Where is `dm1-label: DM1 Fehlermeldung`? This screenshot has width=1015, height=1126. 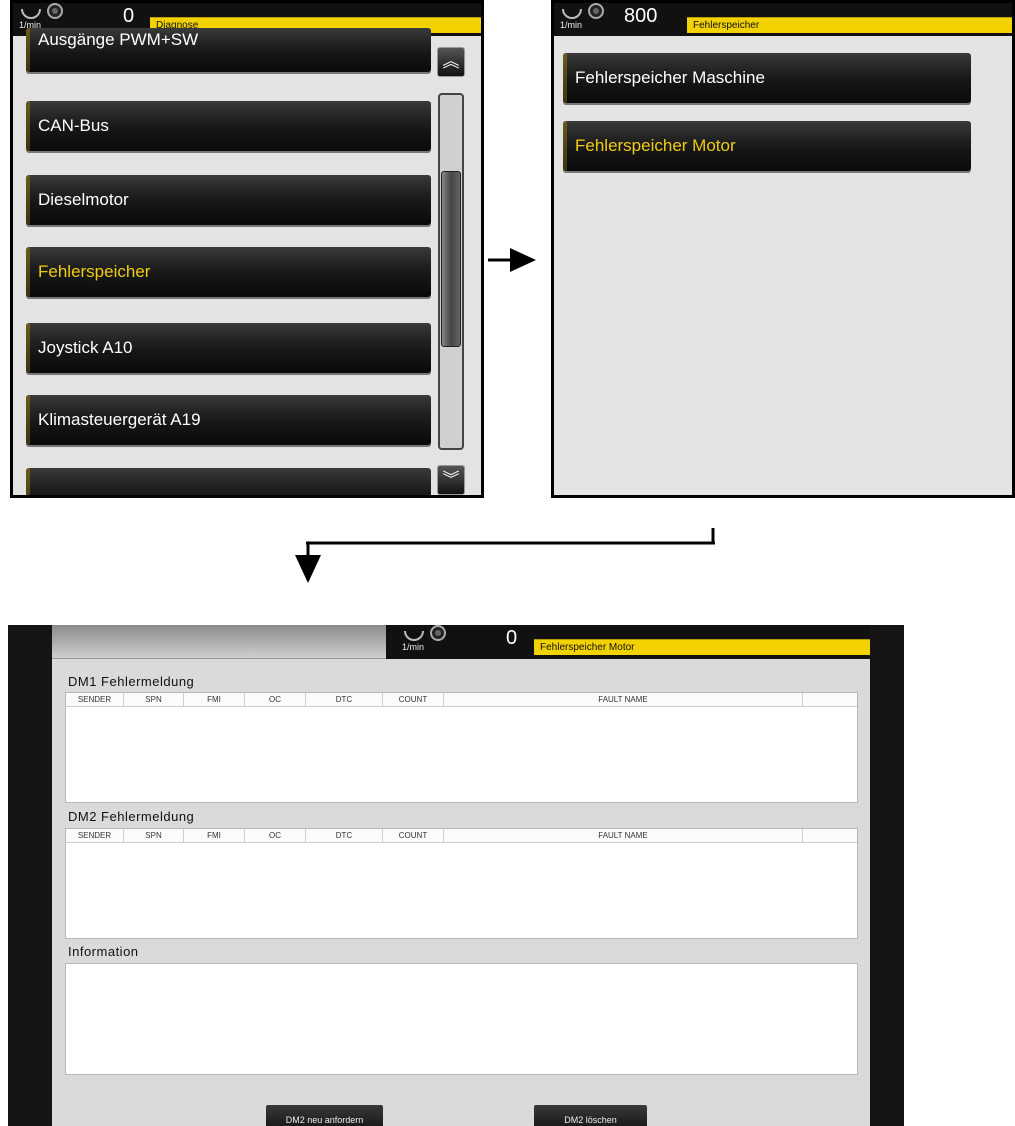
dm1-label: DM1 Fehlermeldung is located at coordinates (131, 681).